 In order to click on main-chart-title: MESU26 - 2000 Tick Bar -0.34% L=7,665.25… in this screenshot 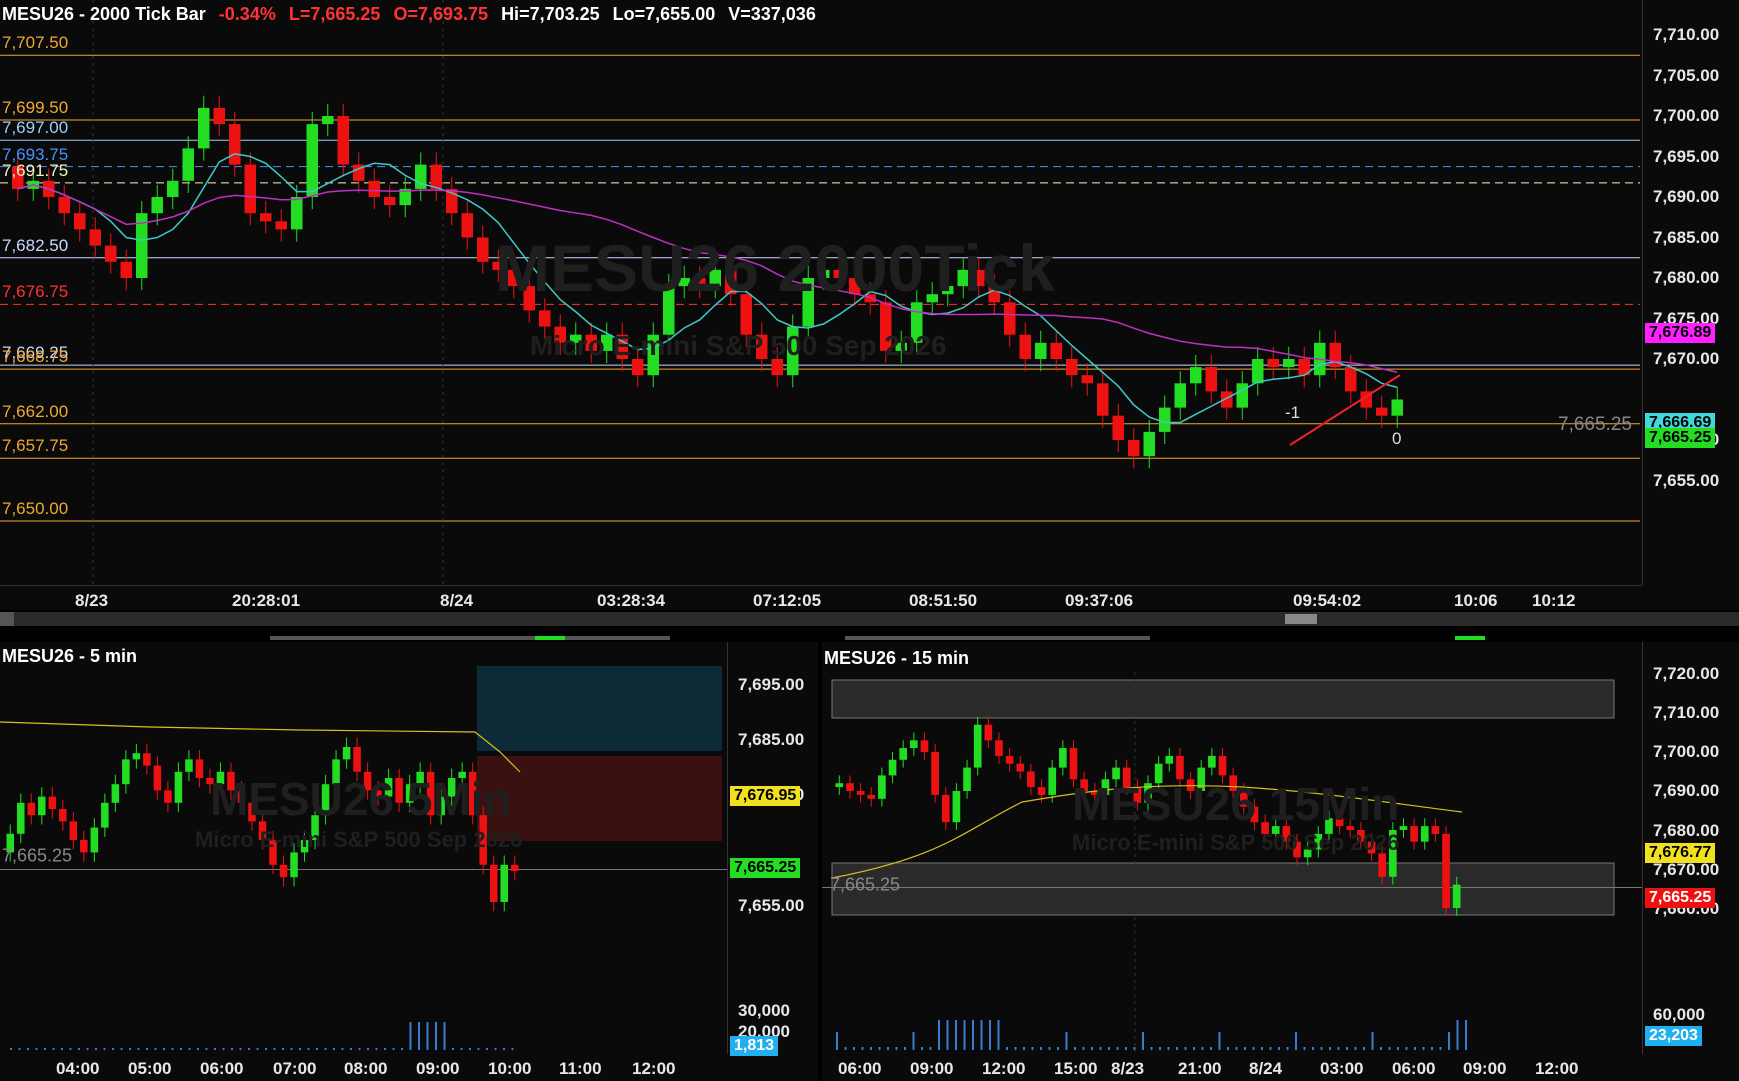, I will do `click(413, 14)`.